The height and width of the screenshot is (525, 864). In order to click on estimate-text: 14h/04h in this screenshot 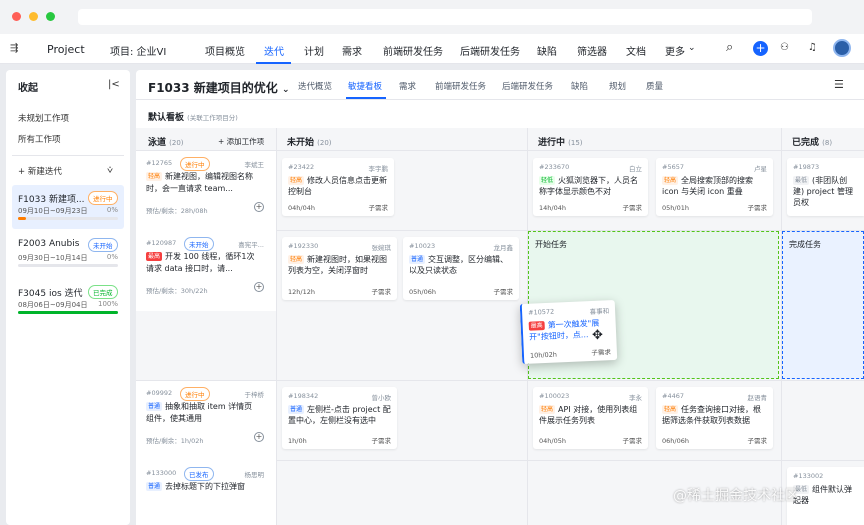, I will do `click(552, 208)`.